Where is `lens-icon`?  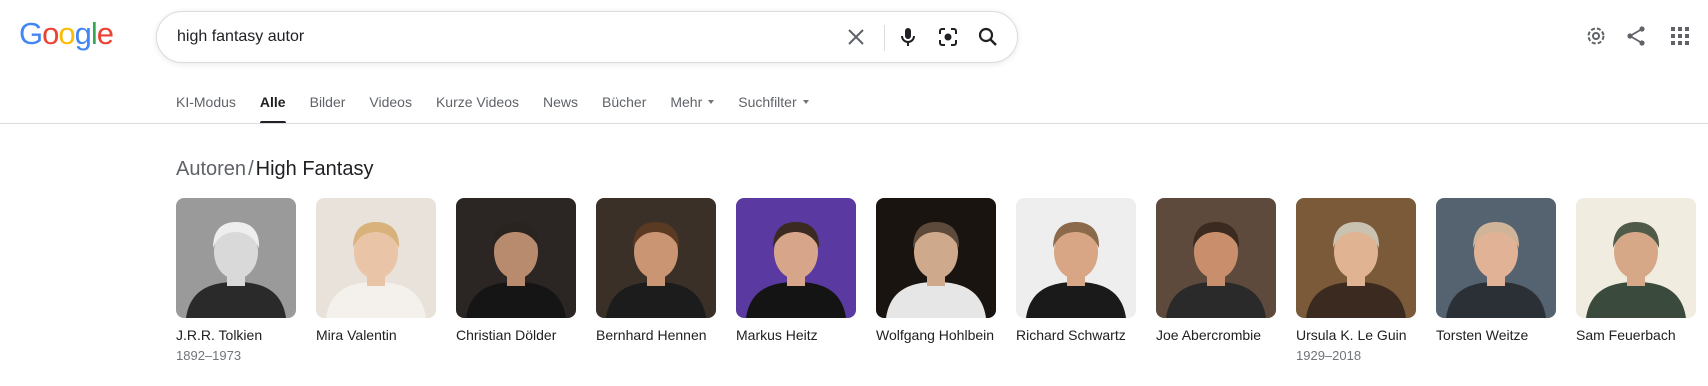
lens-icon is located at coordinates (948, 37).